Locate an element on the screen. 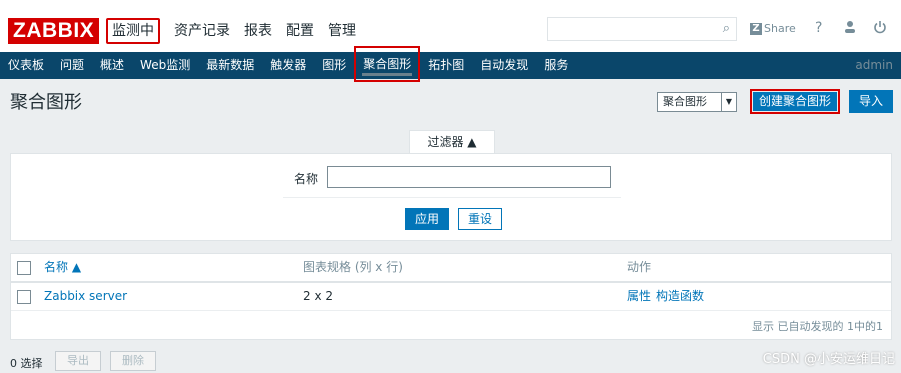 This screenshot has height=373, width=901. share-button: Z Share is located at coordinates (773, 28).